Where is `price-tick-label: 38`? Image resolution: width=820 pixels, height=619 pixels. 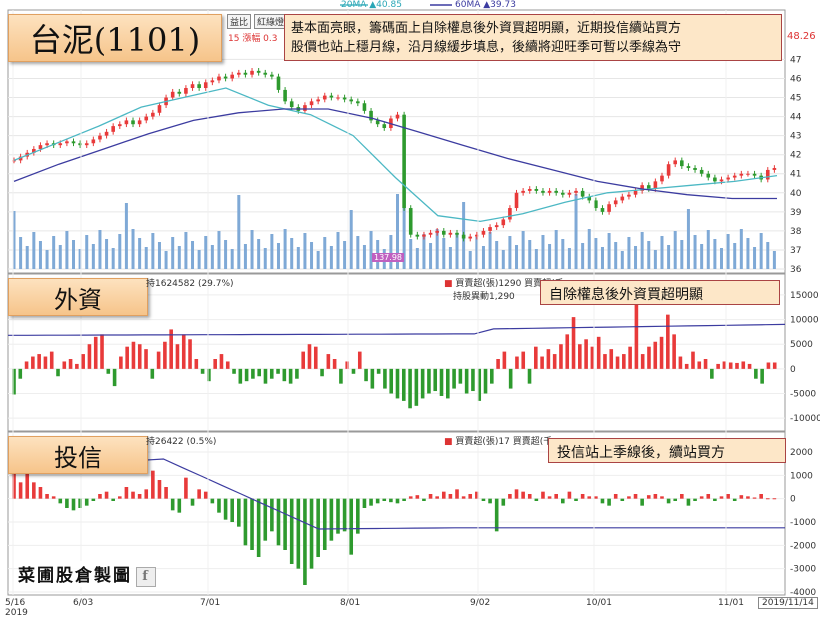
price-tick-label: 38 is located at coordinates (796, 232).